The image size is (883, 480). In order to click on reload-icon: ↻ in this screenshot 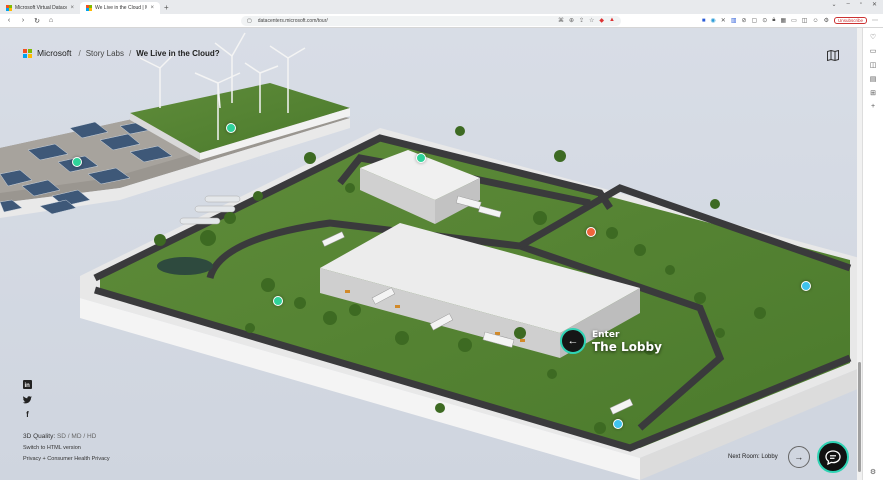, I will do `click(37, 21)`.